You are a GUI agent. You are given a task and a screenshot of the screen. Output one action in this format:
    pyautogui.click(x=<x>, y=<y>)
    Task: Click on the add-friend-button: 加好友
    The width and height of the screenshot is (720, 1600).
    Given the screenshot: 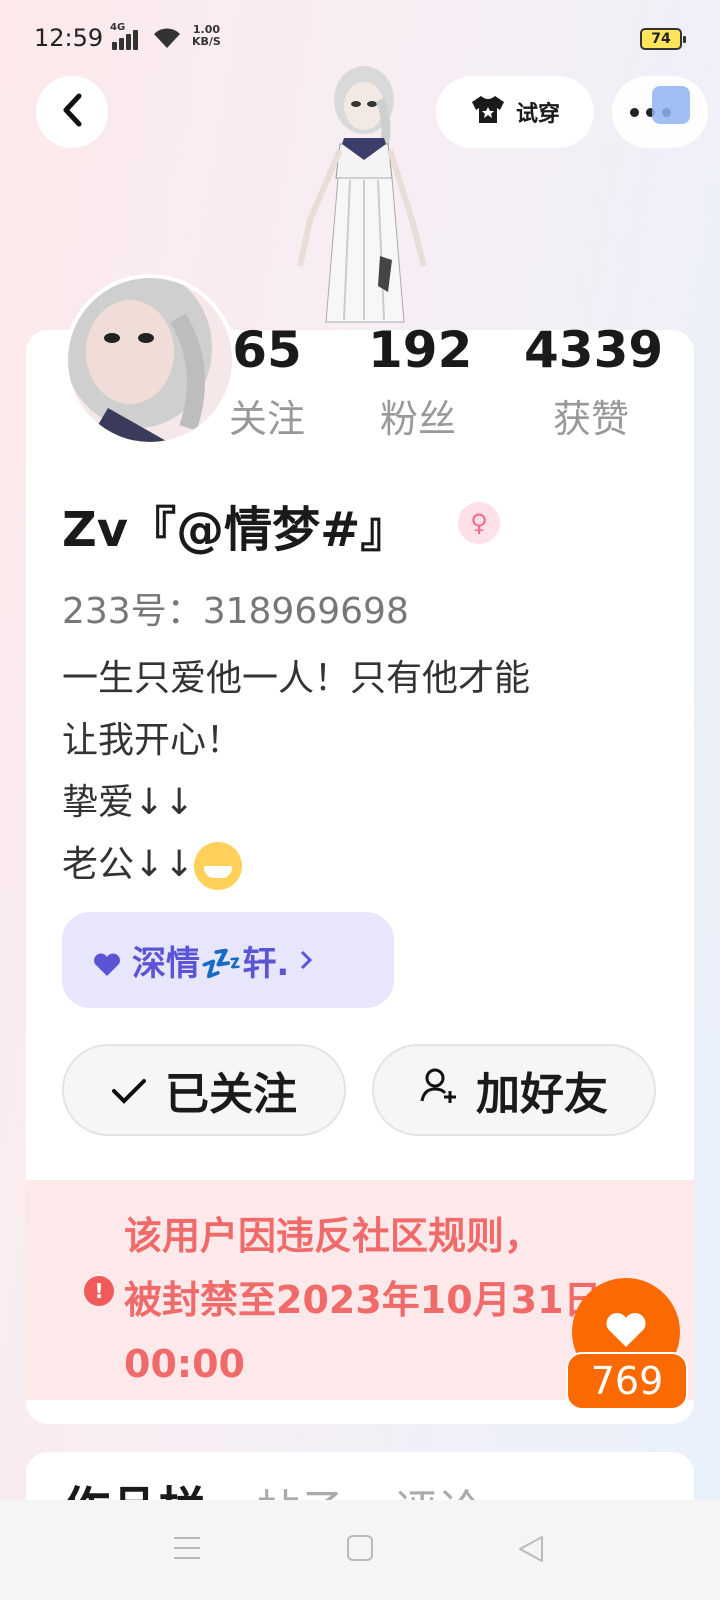 What is the action you would take?
    pyautogui.click(x=514, y=1090)
    